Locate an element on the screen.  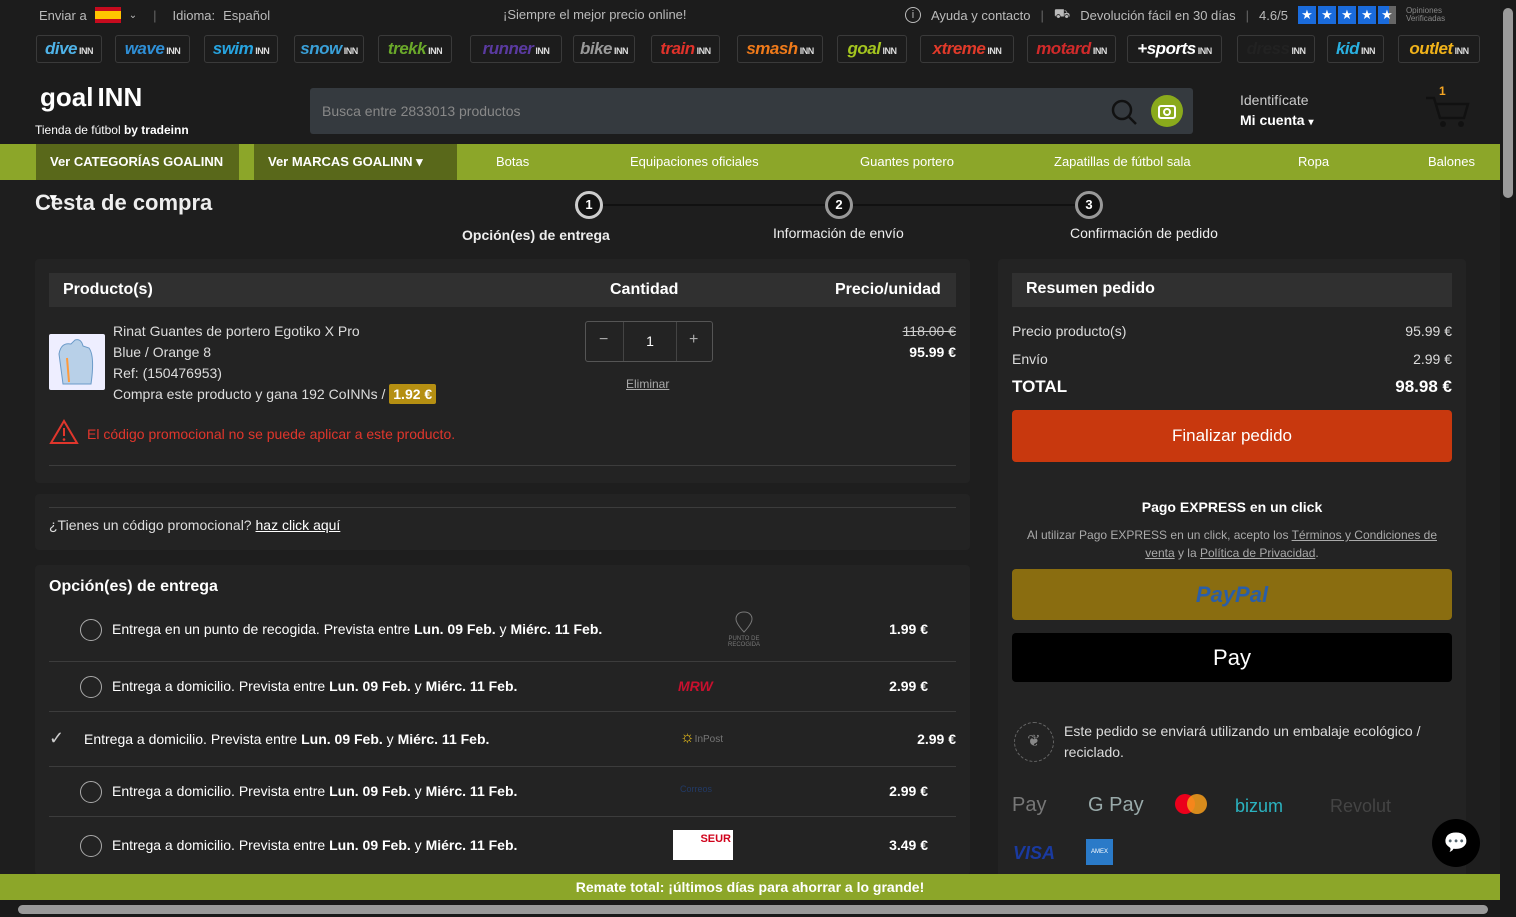
privacy-link: Política de Privacidad is located at coordinates (1257, 553).